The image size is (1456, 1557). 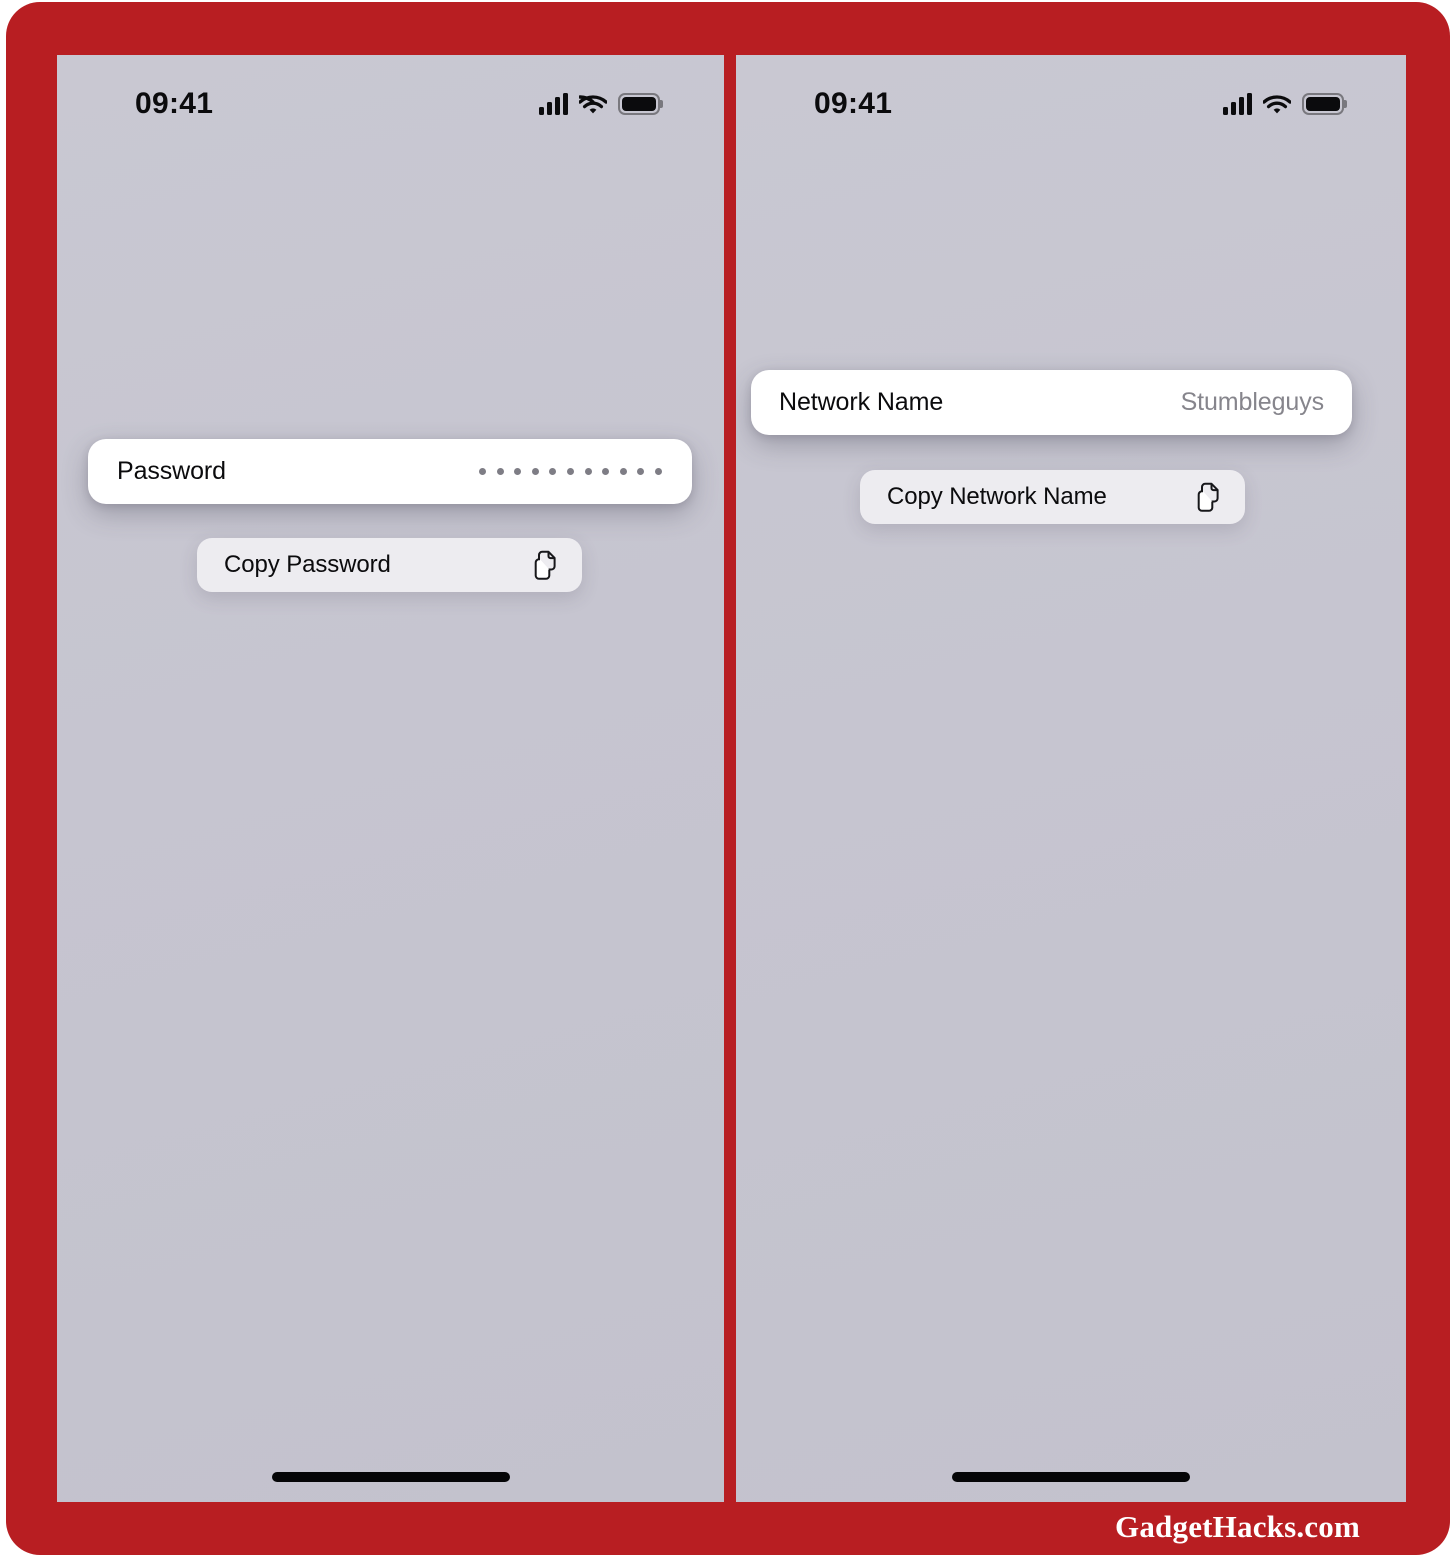 I want to click on network-name-detail-row: Network Name Stumbleguys, so click(x=1051, y=402).